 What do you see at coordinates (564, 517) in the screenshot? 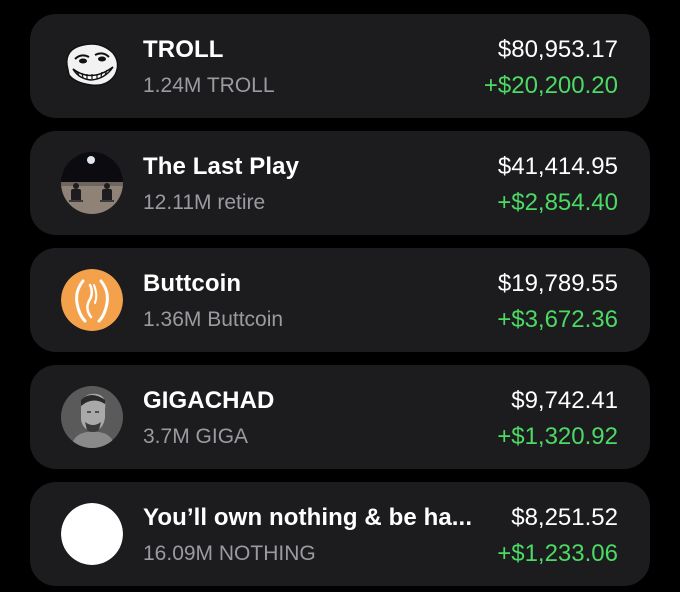
I see `token-value: $8,251.52` at bounding box center [564, 517].